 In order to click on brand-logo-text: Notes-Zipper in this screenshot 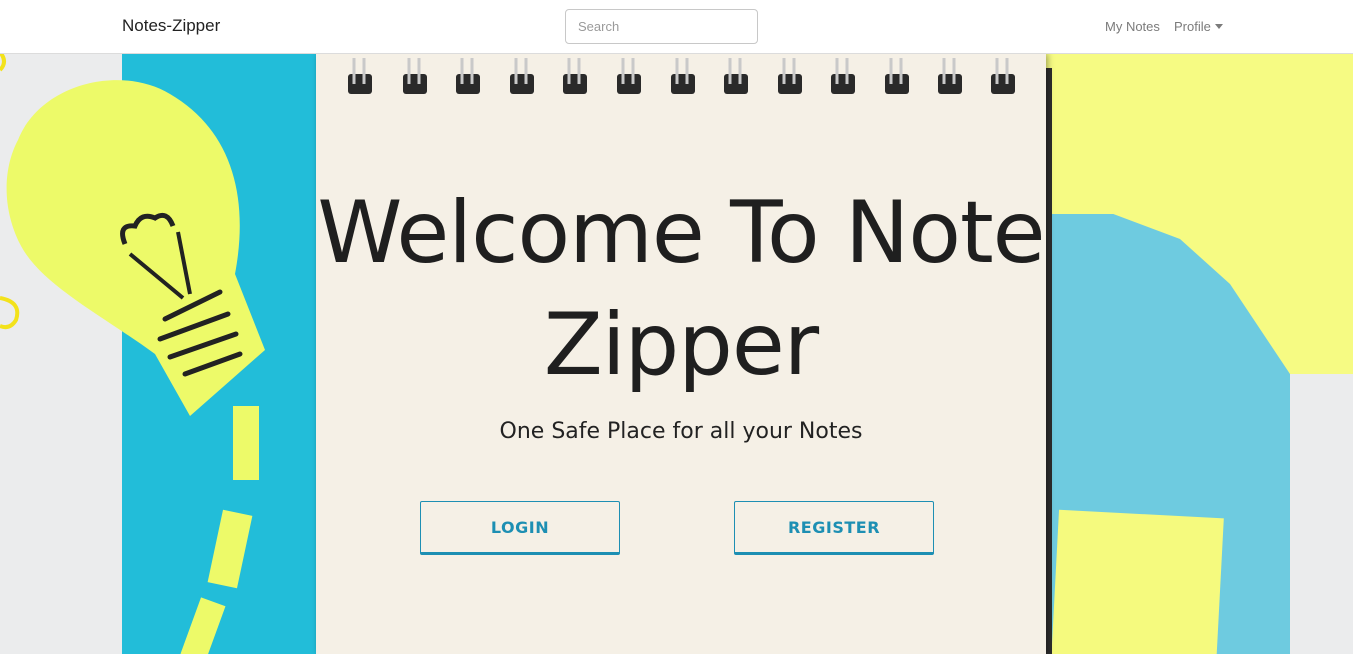, I will do `click(171, 26)`.